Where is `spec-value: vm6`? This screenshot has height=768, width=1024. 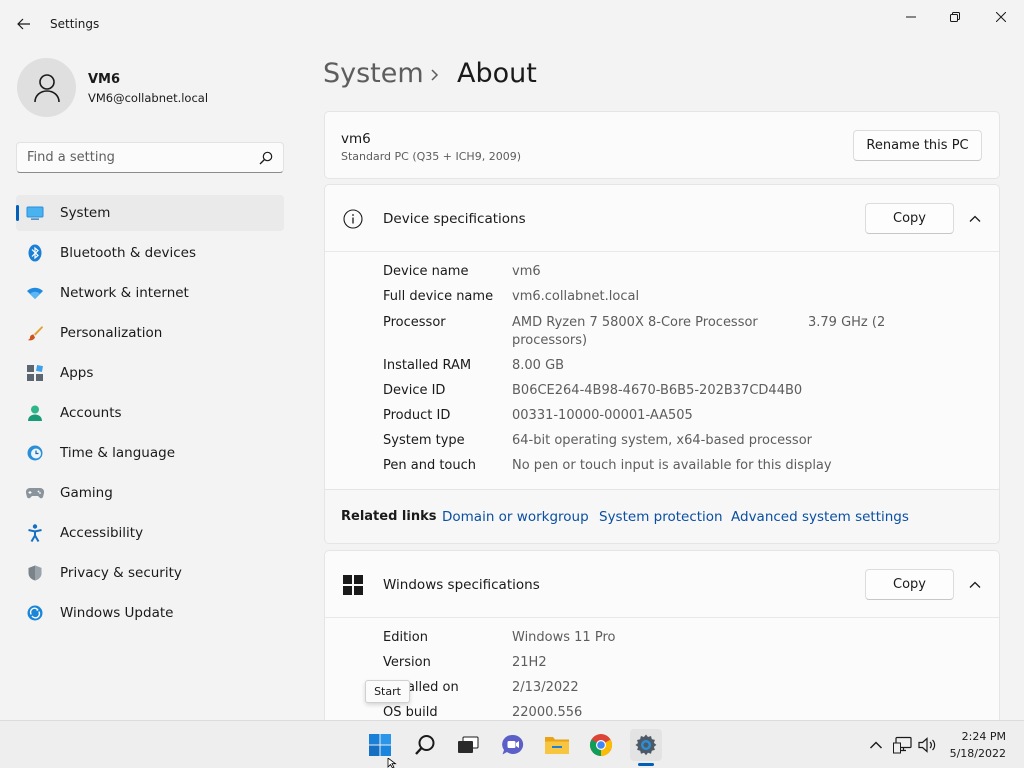 spec-value: vm6 is located at coordinates (526, 271).